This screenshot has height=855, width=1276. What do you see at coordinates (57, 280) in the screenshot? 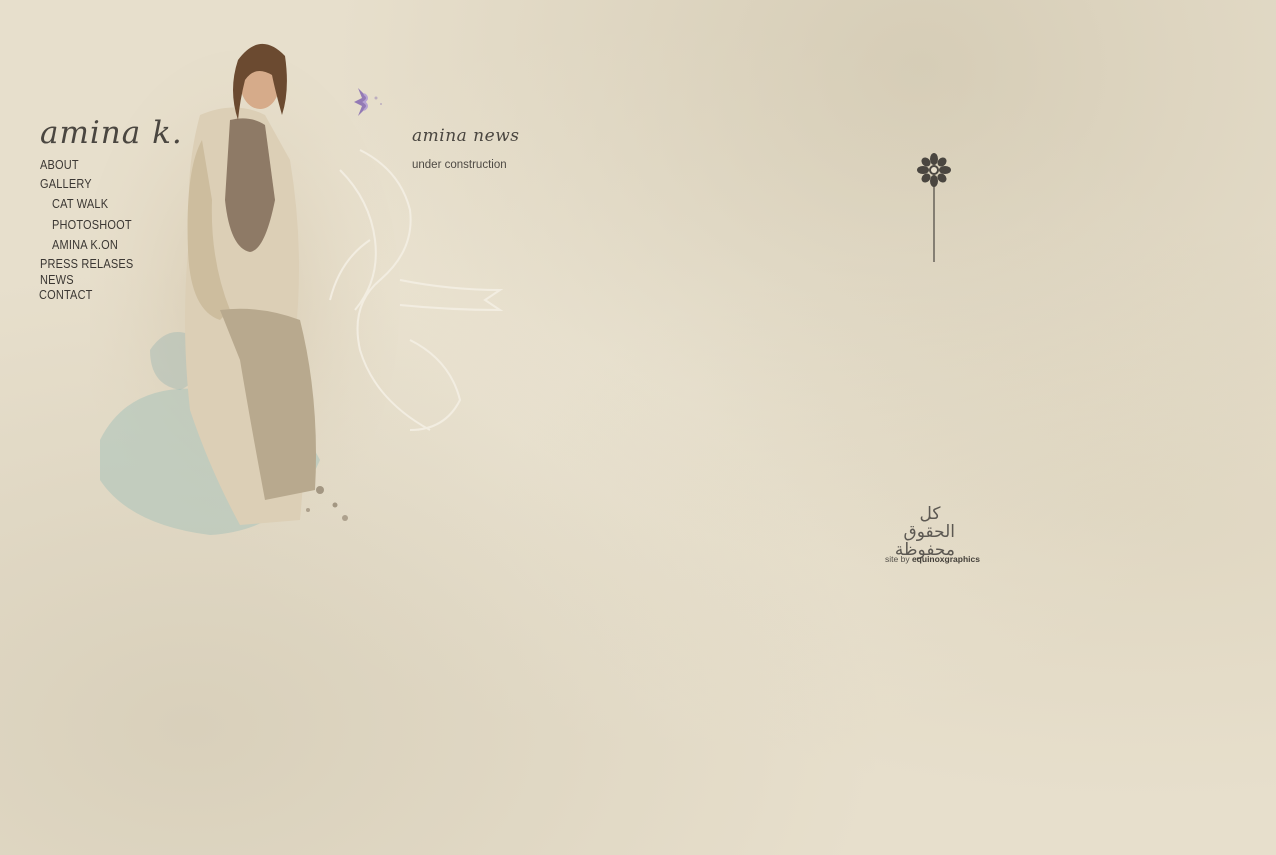
I see `nav-news: NEWS` at bounding box center [57, 280].